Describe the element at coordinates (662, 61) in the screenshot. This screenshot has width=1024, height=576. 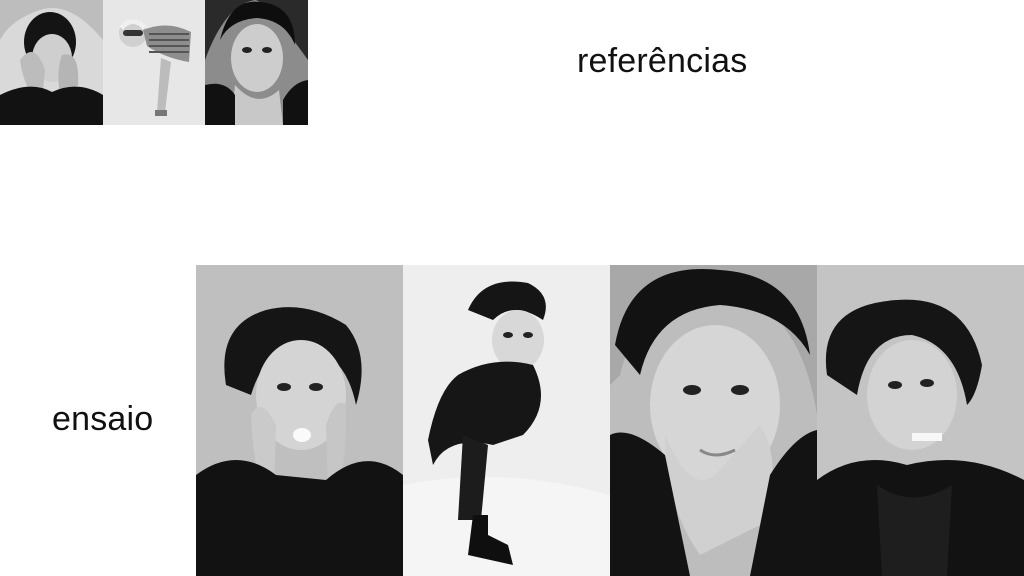
I see `references-title: referências` at that location.